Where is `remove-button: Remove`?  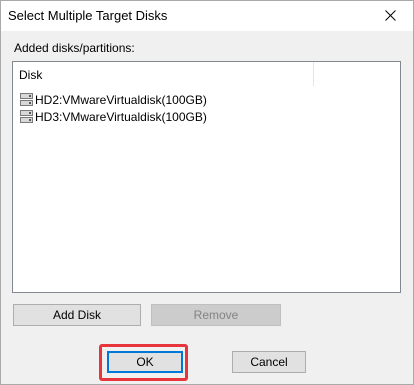 remove-button: Remove is located at coordinates (216, 315).